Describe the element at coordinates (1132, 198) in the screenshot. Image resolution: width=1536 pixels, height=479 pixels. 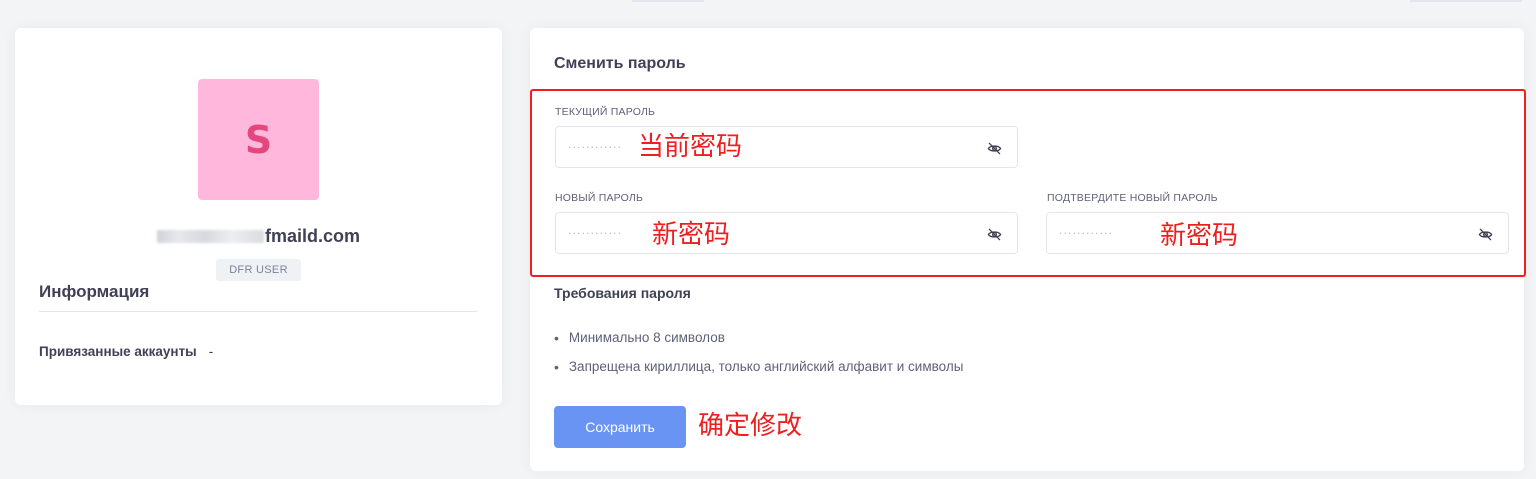
I see `confirm-password-label: ПОДТВЕРДИТЕ НОВЫЙ ПАРОЛЬ` at that location.